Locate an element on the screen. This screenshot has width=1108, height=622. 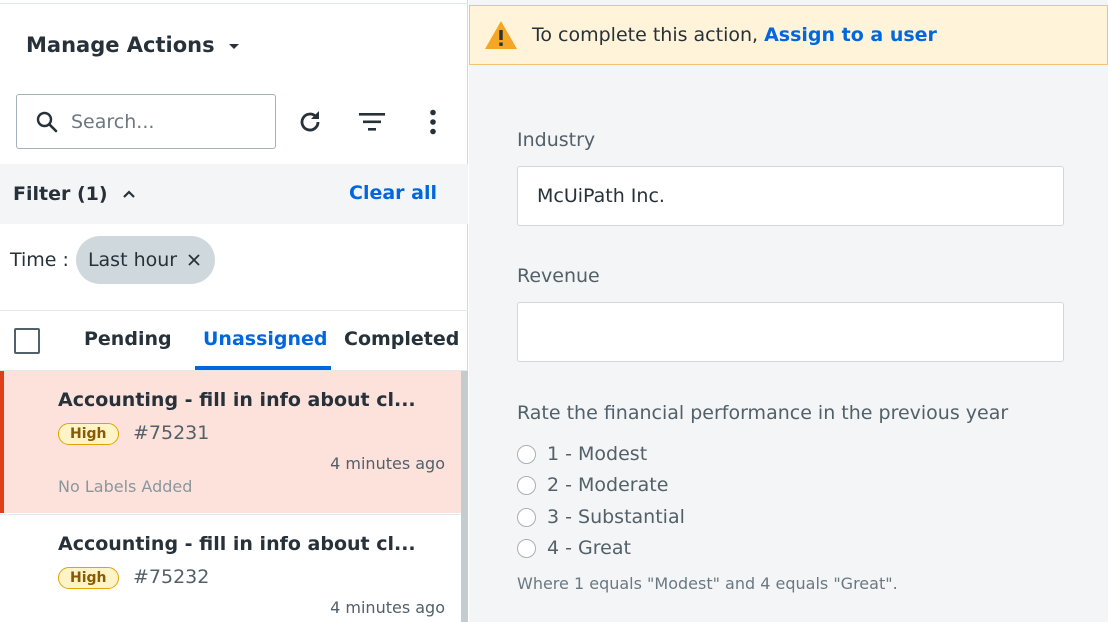
status-tabs: Pending Unassigned Completed is located at coordinates (234, 340).